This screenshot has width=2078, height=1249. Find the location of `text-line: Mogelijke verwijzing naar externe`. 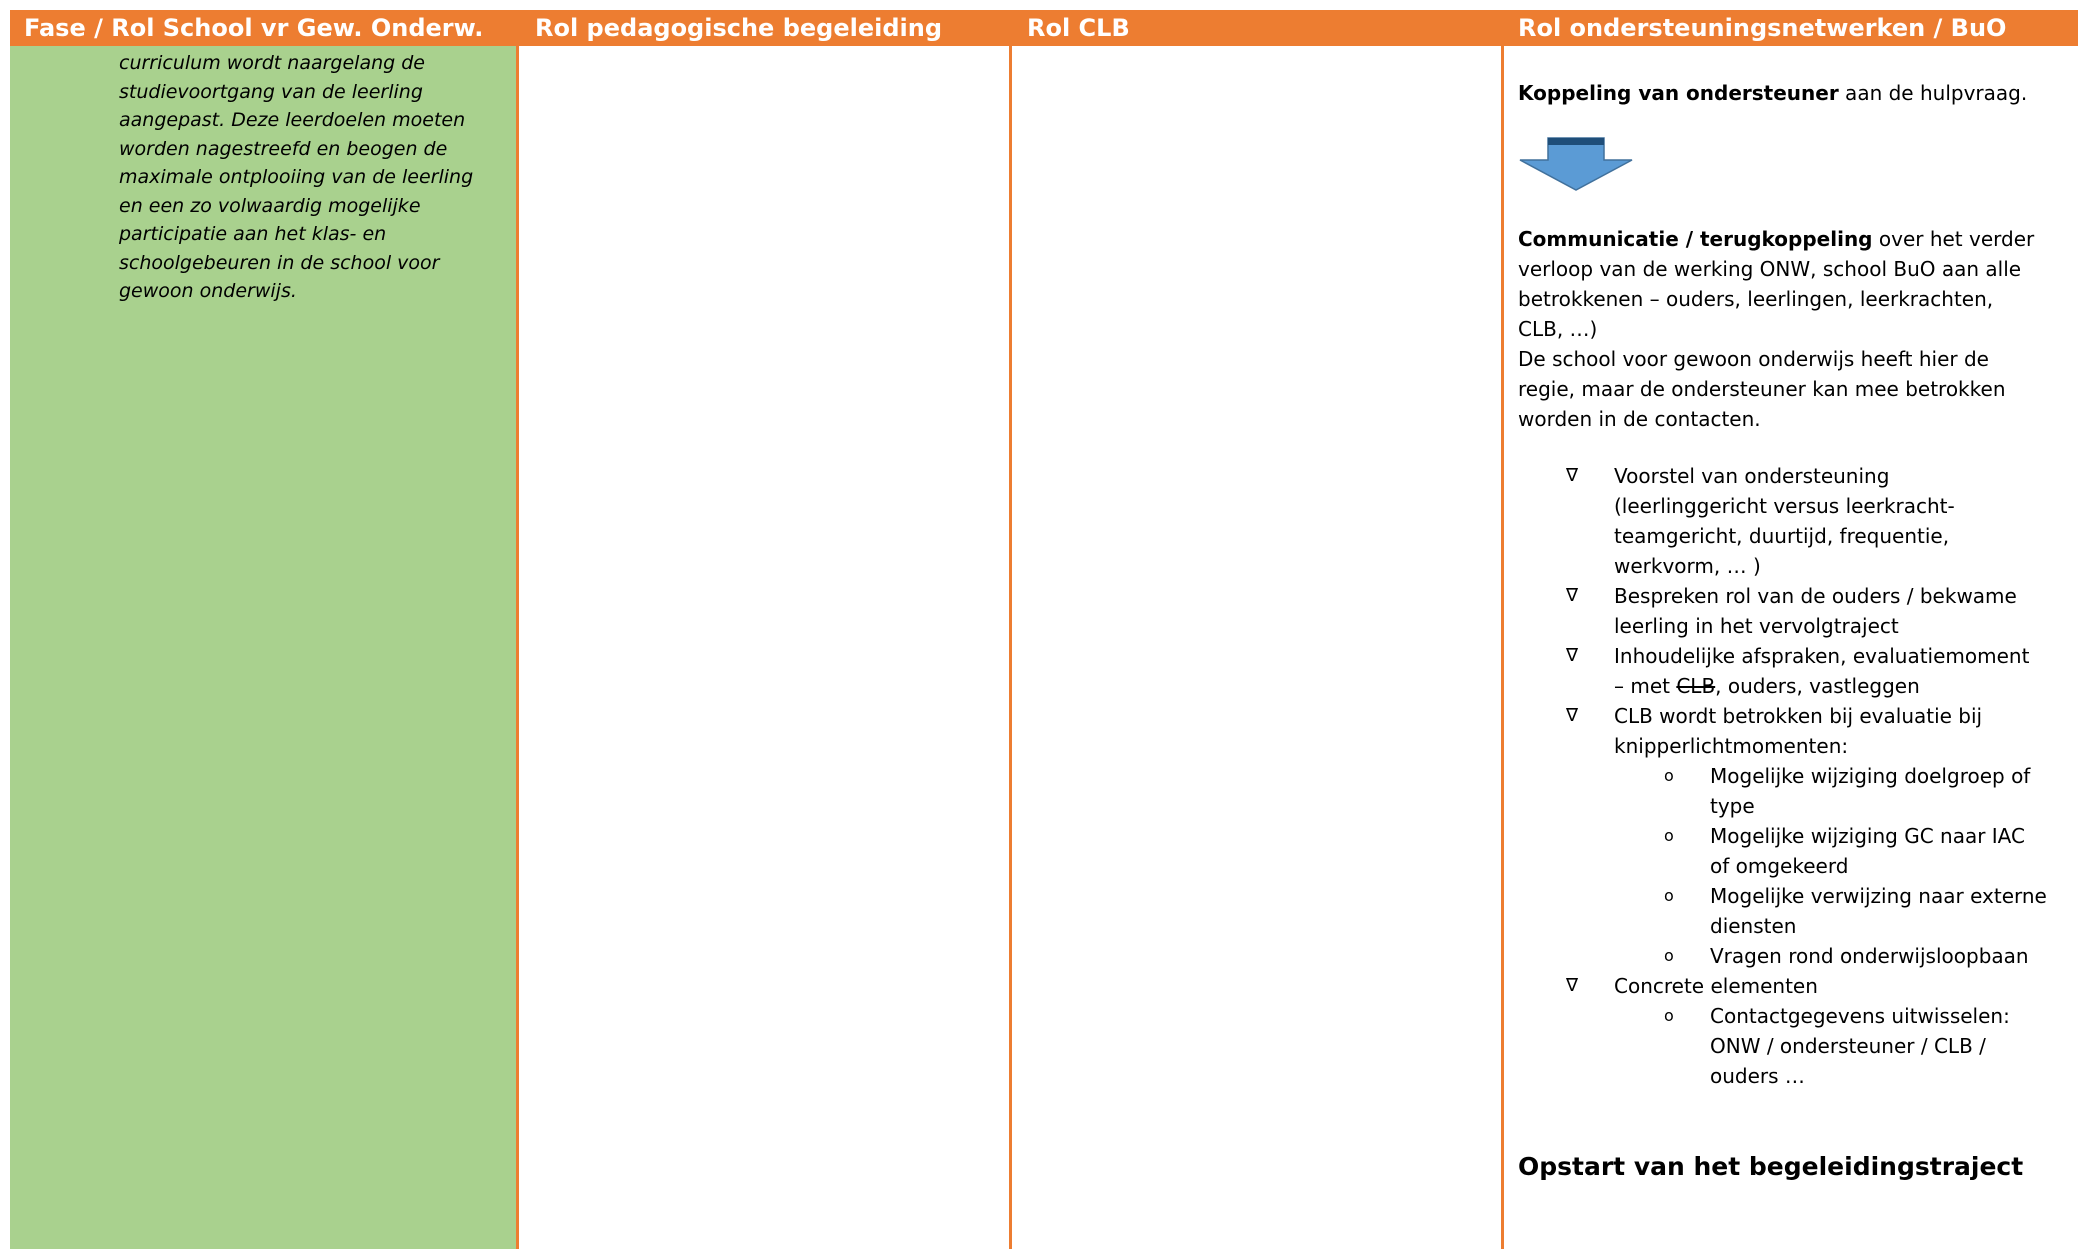

text-line: Mogelijke verwijzing naar externe is located at coordinates (1878, 896).